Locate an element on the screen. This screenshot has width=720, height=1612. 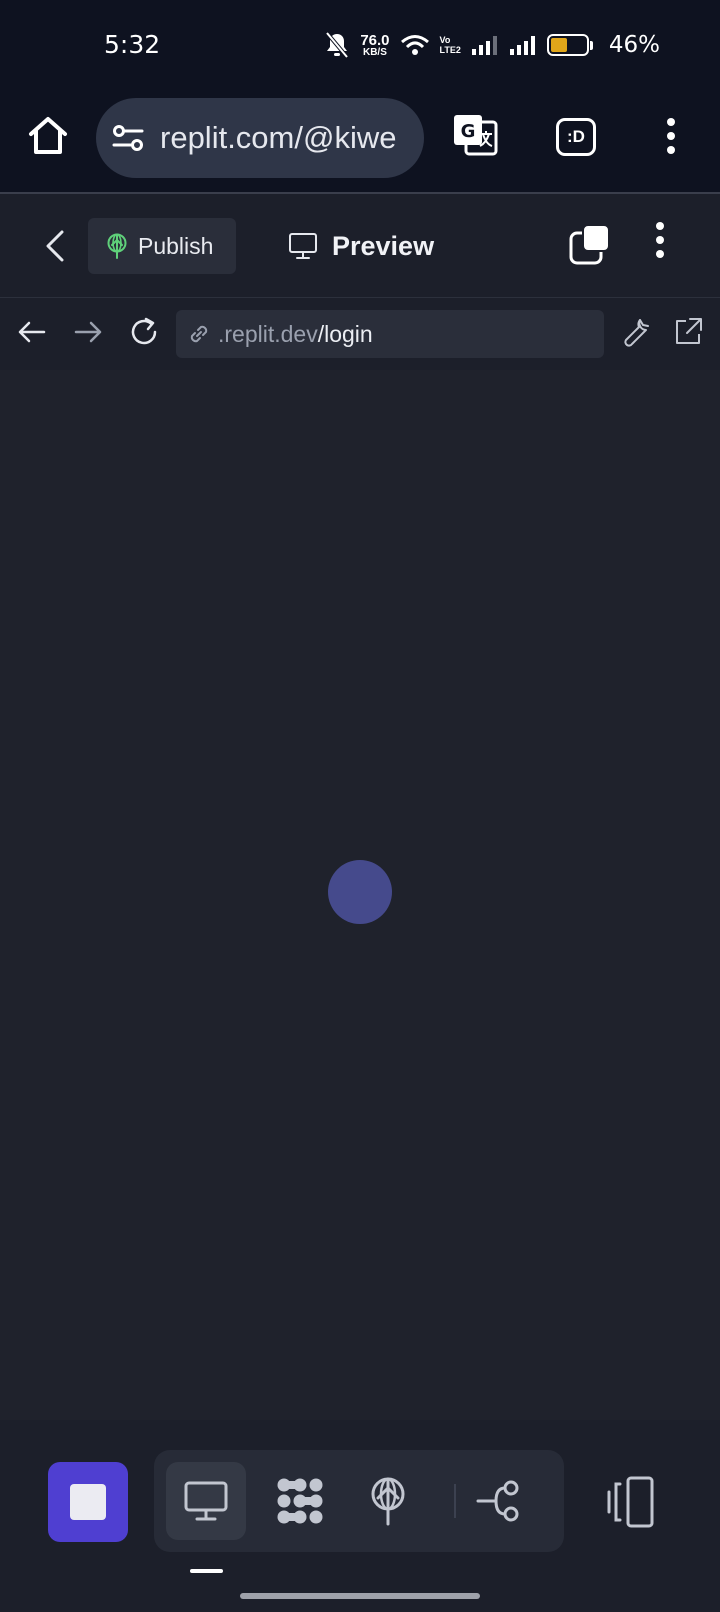
status-time: 5:32 is located at coordinates (132, 44).